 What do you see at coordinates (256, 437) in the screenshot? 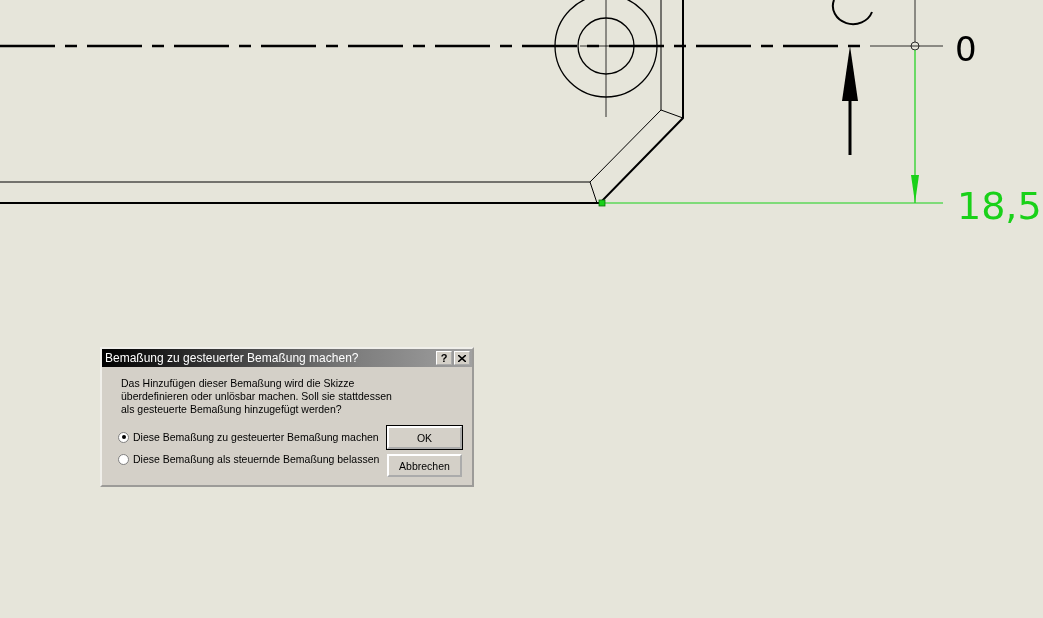
I see `radio-label: Diese Bemaßung zu gesteuerter Bemaßung machen` at bounding box center [256, 437].